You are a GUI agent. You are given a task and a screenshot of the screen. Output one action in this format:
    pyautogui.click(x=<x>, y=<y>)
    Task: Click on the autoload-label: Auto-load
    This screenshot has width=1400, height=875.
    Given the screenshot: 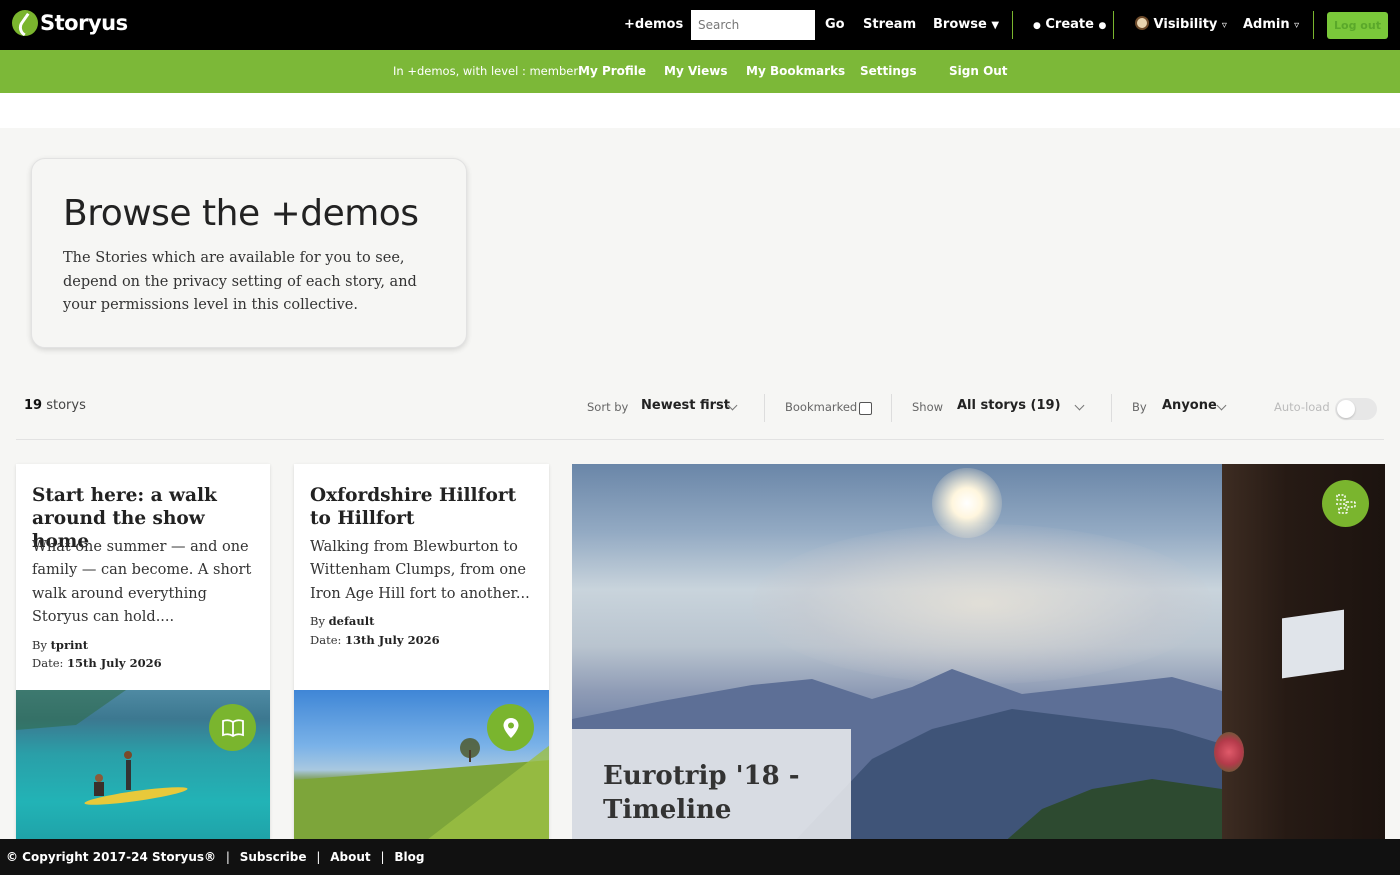 What is the action you would take?
    pyautogui.click(x=1302, y=407)
    